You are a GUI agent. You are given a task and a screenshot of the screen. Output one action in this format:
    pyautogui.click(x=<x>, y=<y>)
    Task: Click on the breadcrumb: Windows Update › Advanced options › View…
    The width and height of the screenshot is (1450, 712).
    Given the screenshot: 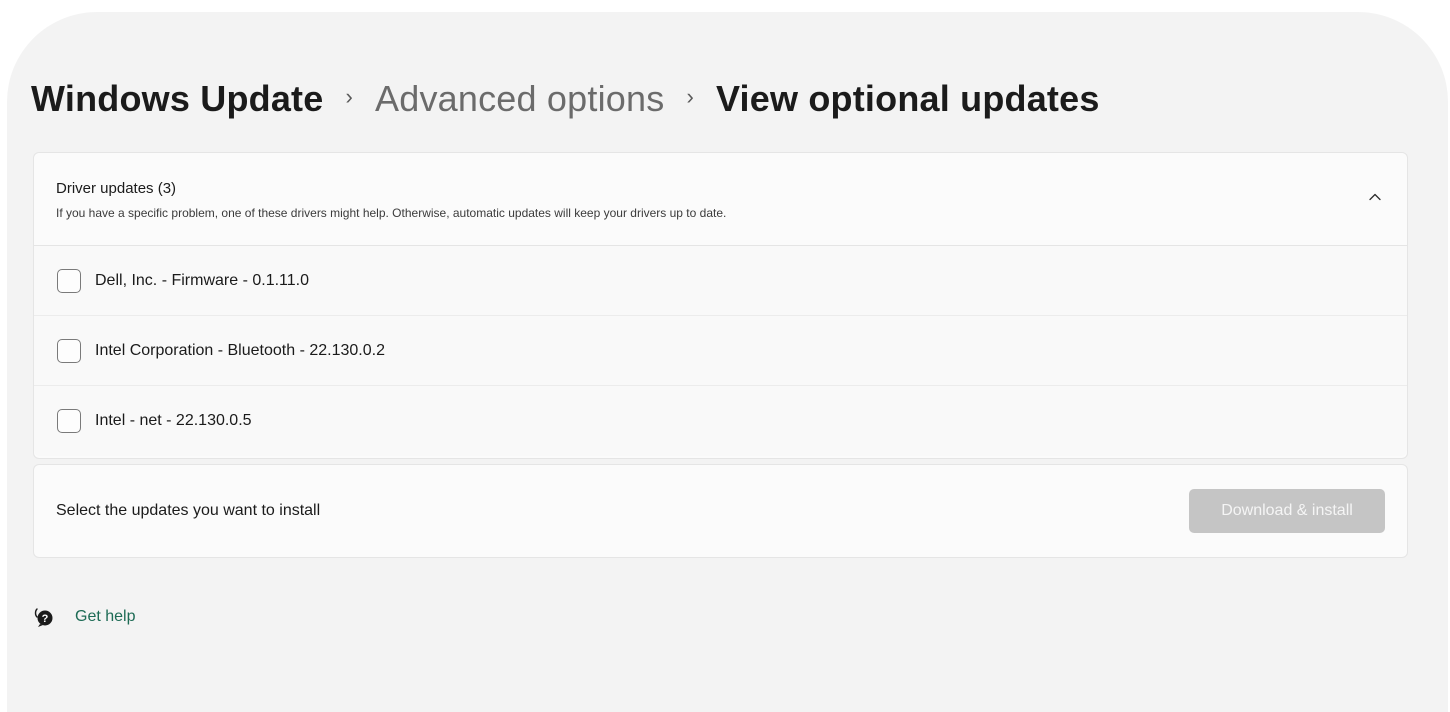 What is the action you would take?
    pyautogui.click(x=565, y=99)
    